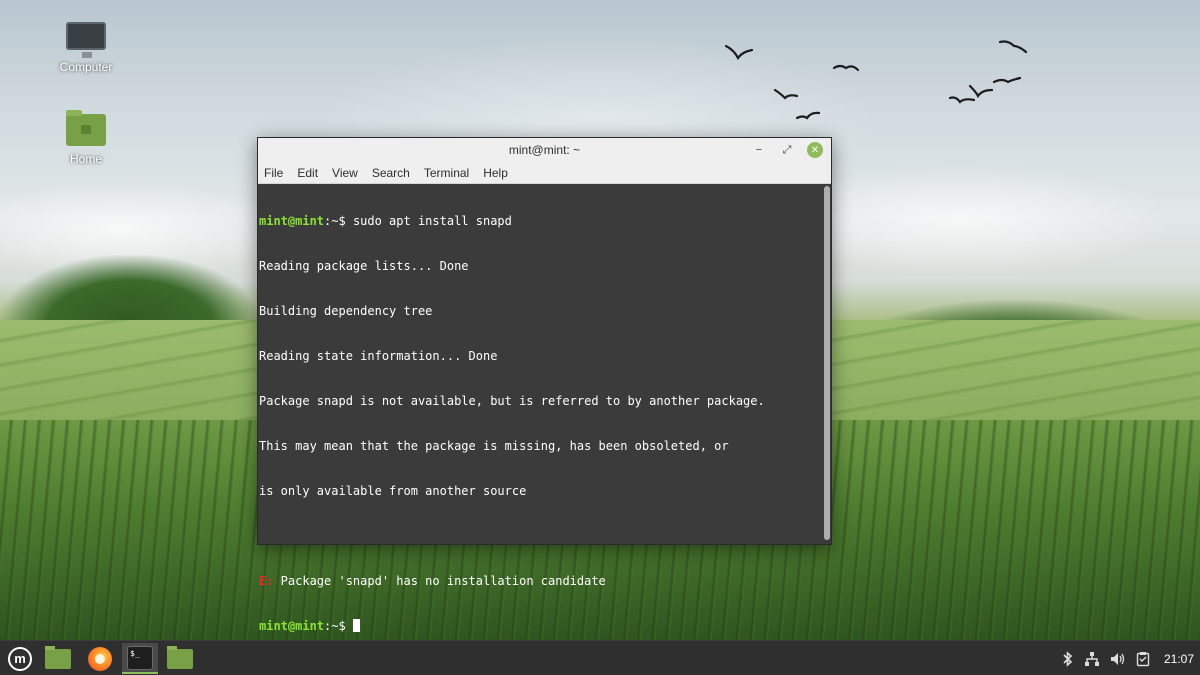  I want to click on bluetooth-icon, so click(1068, 658).